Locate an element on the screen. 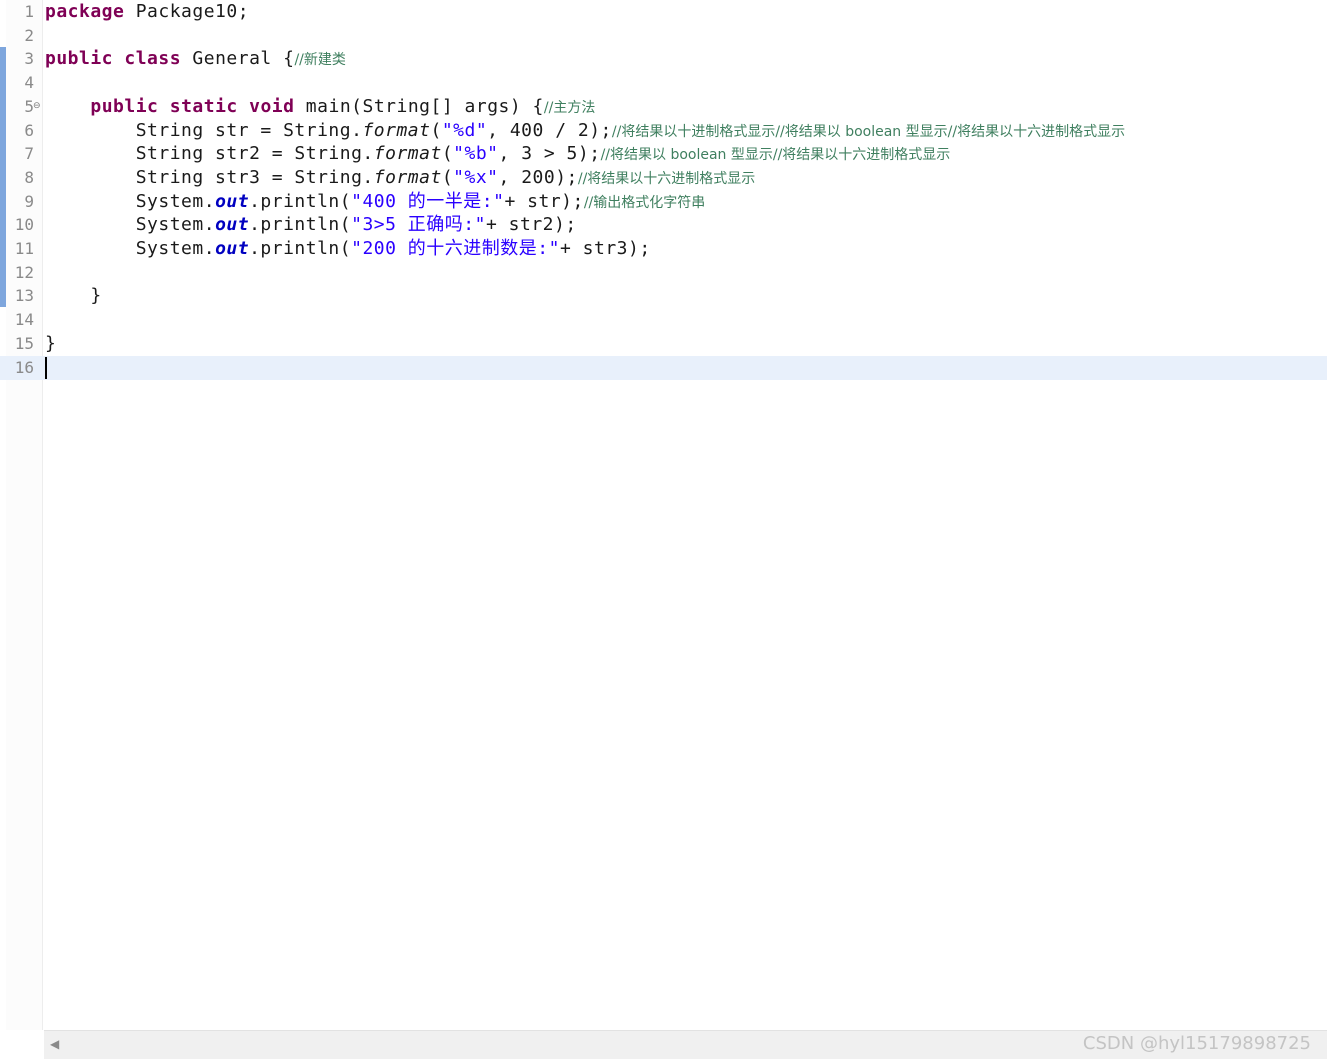 The width and height of the screenshot is (1327, 1062). line-number: 9 is located at coordinates (29, 201).